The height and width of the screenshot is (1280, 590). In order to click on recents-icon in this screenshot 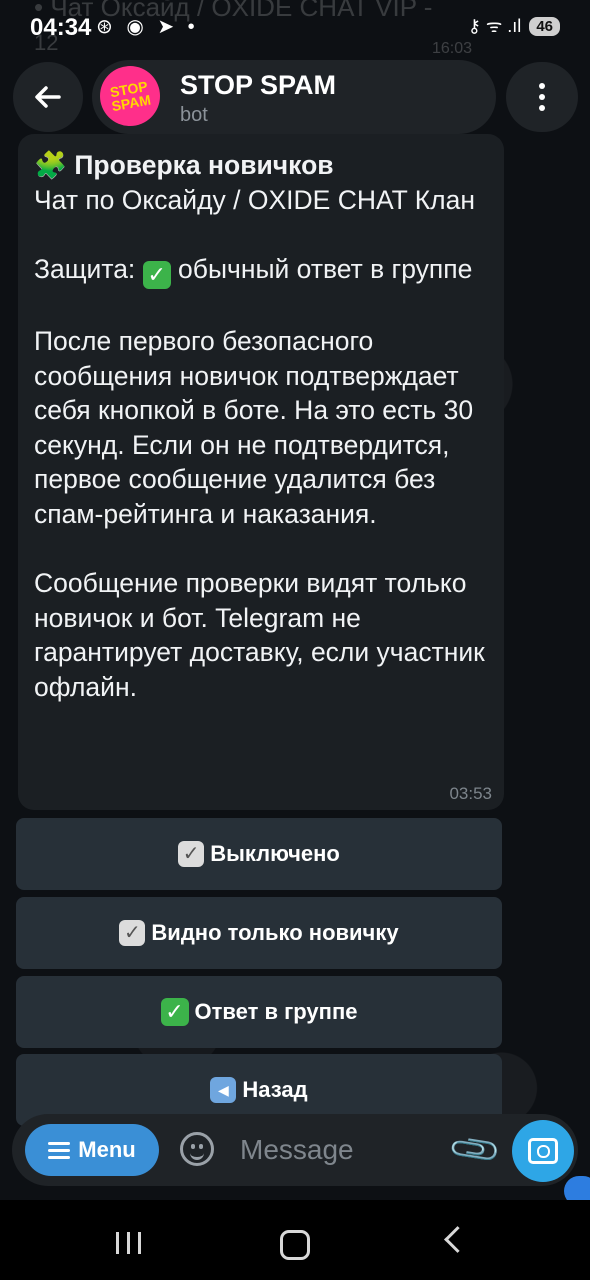, I will do `click(128, 1243)`.